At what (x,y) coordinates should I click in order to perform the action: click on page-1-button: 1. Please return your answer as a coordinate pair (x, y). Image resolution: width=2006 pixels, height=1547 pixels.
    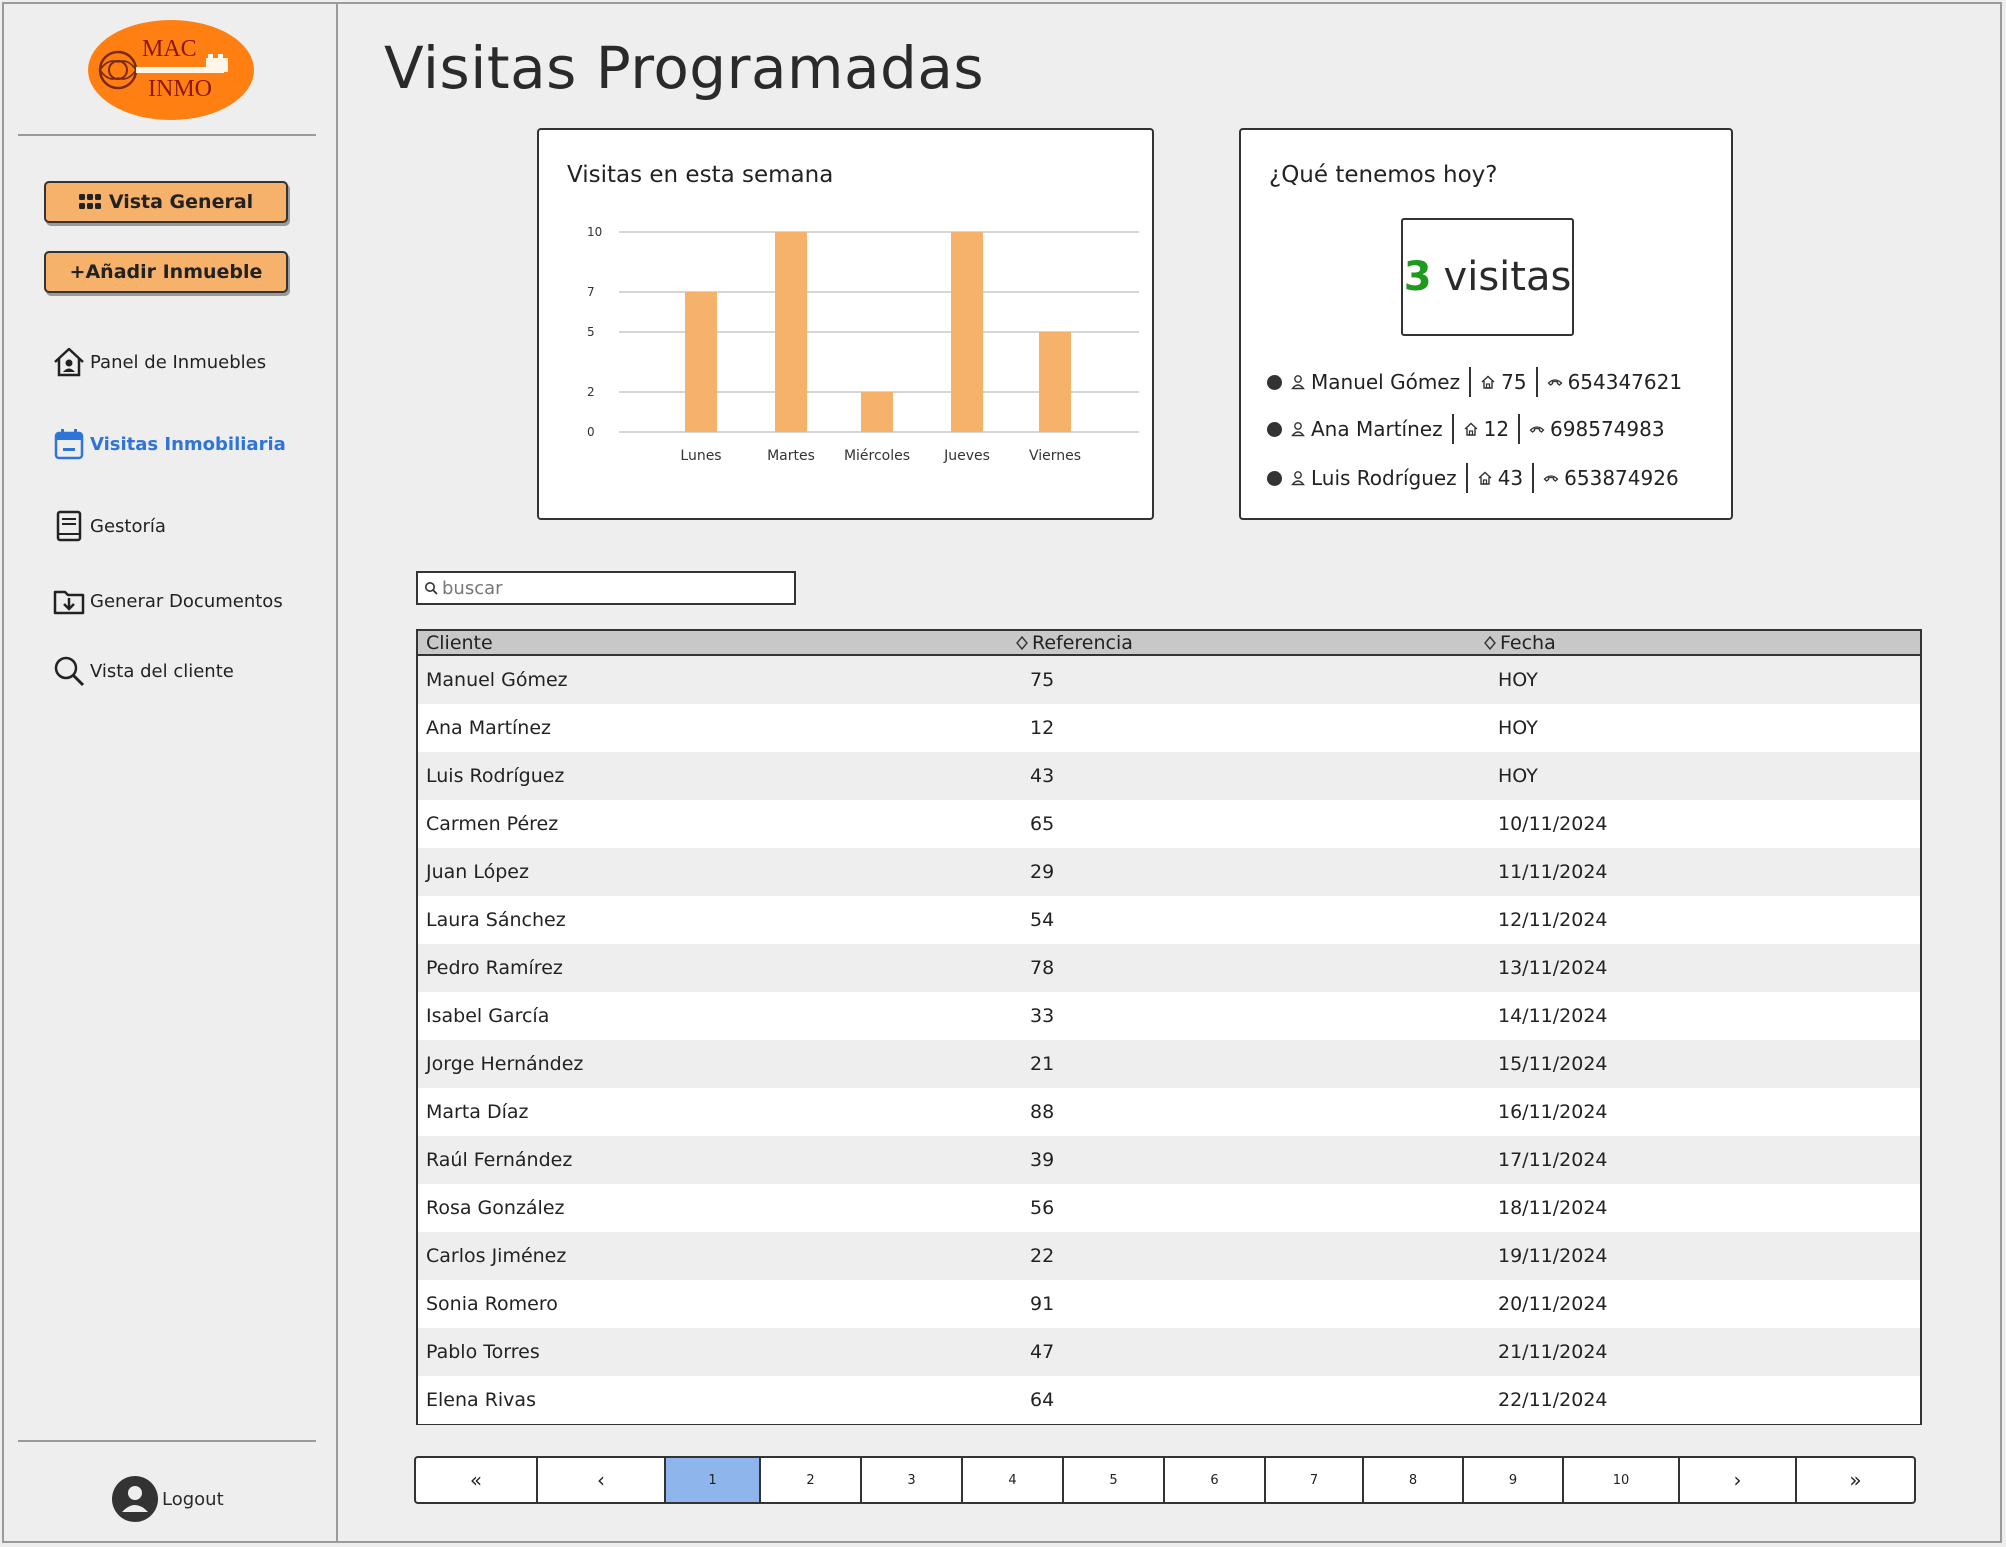
    Looking at the image, I should click on (713, 1480).